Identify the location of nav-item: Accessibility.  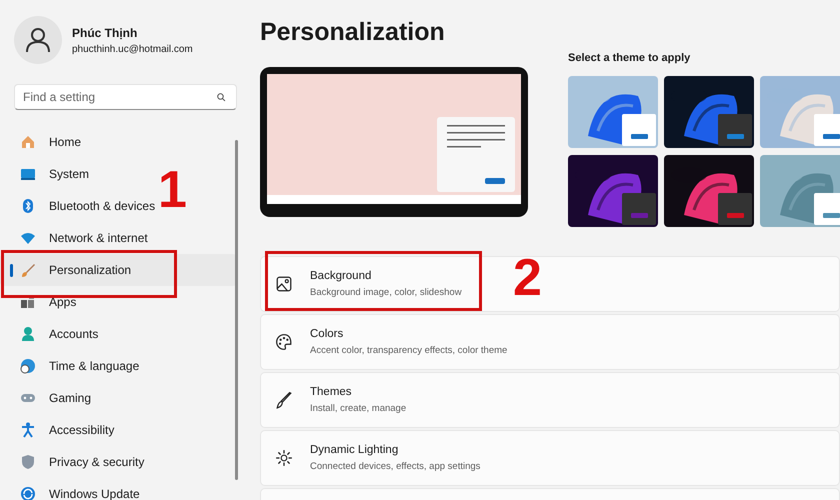
(118, 430).